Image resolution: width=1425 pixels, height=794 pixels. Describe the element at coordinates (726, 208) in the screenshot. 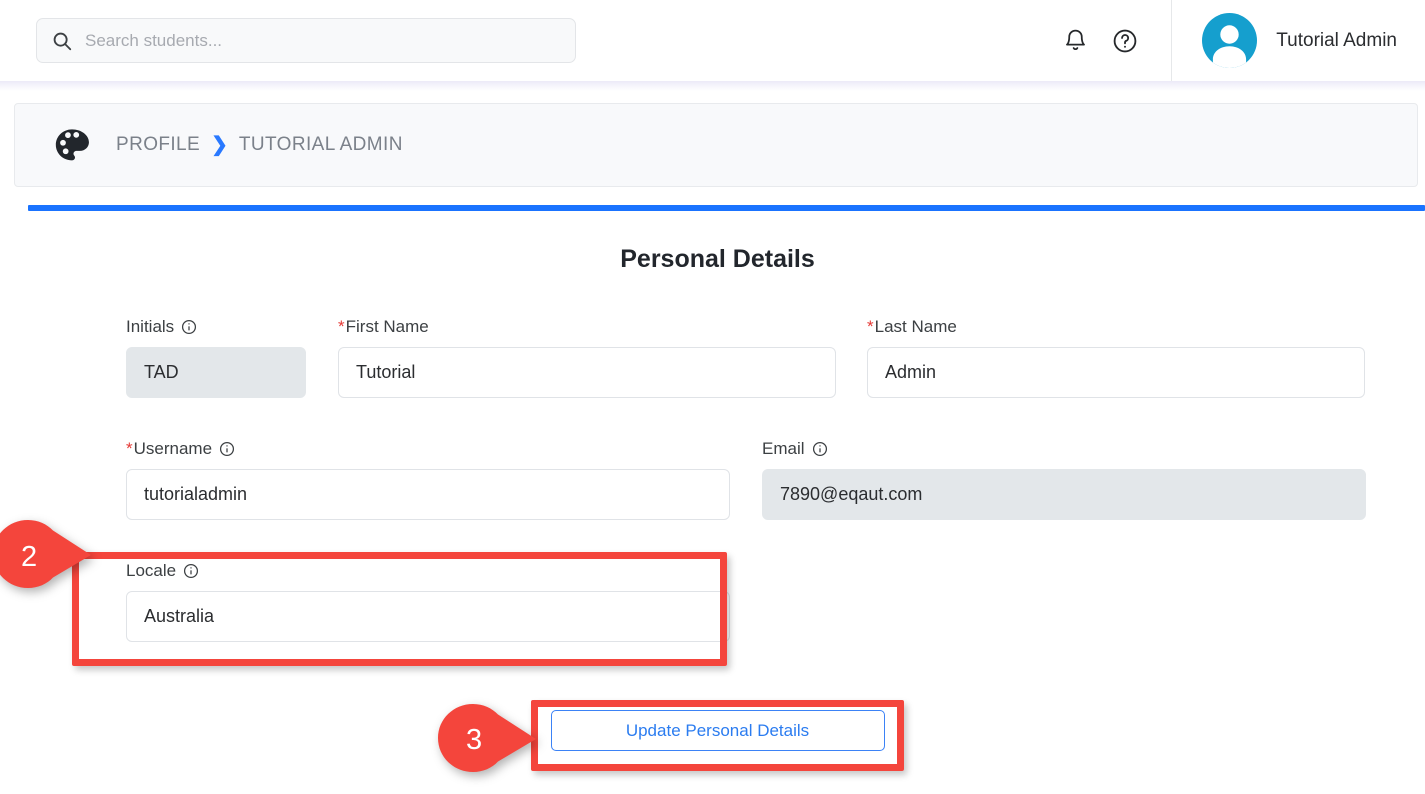

I see `card-accent-bar` at that location.